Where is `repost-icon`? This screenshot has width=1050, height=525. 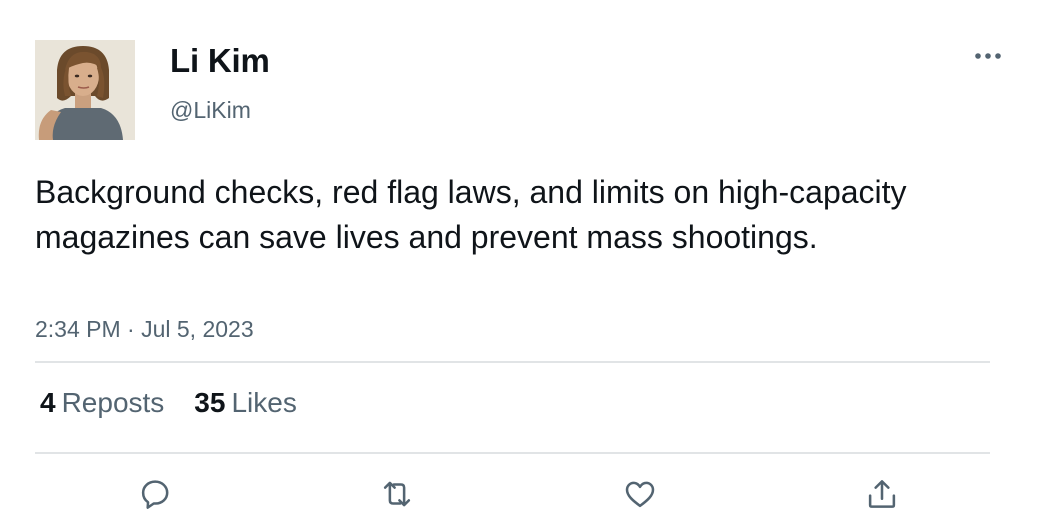 repost-icon is located at coordinates (397, 494).